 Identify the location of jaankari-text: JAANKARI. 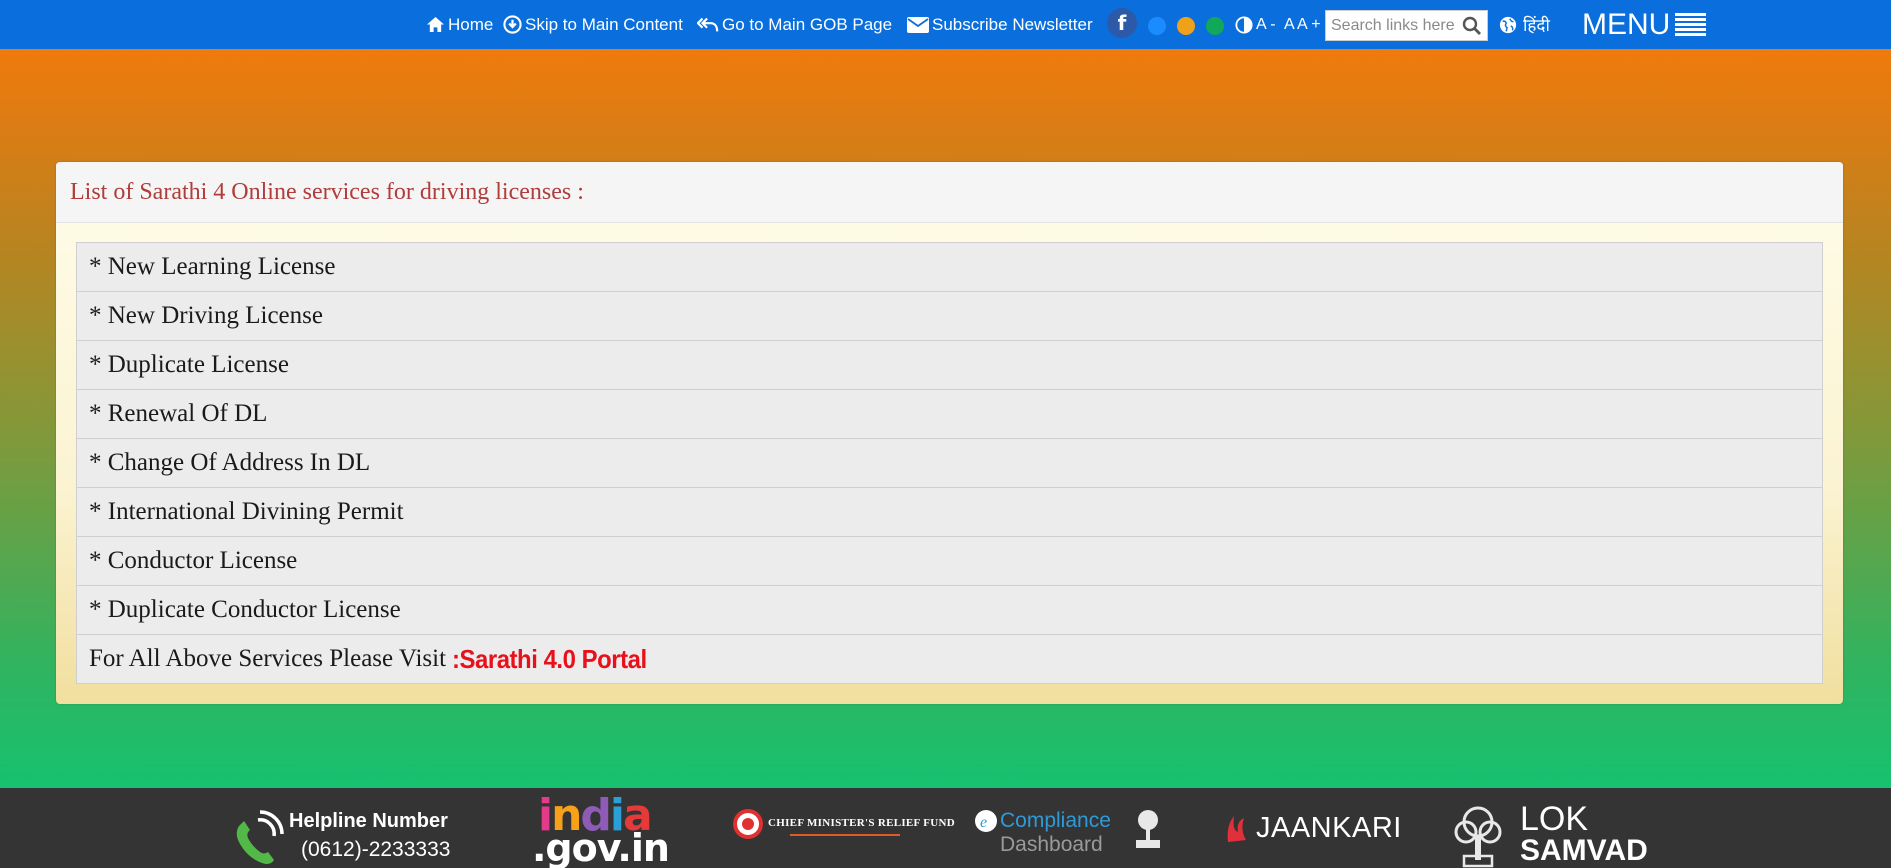
(1329, 828).